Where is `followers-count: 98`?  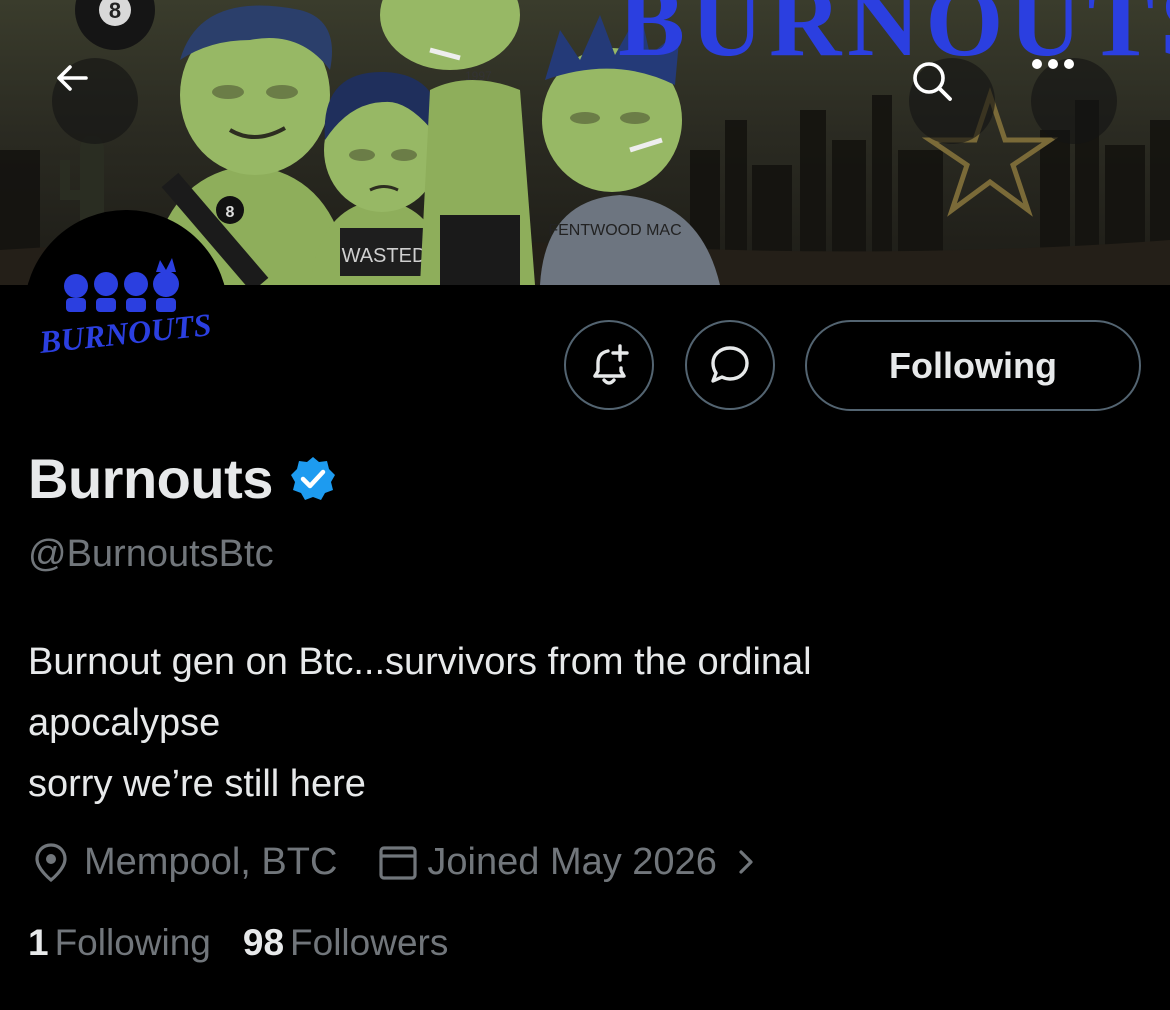
followers-count: 98 is located at coordinates (263, 942).